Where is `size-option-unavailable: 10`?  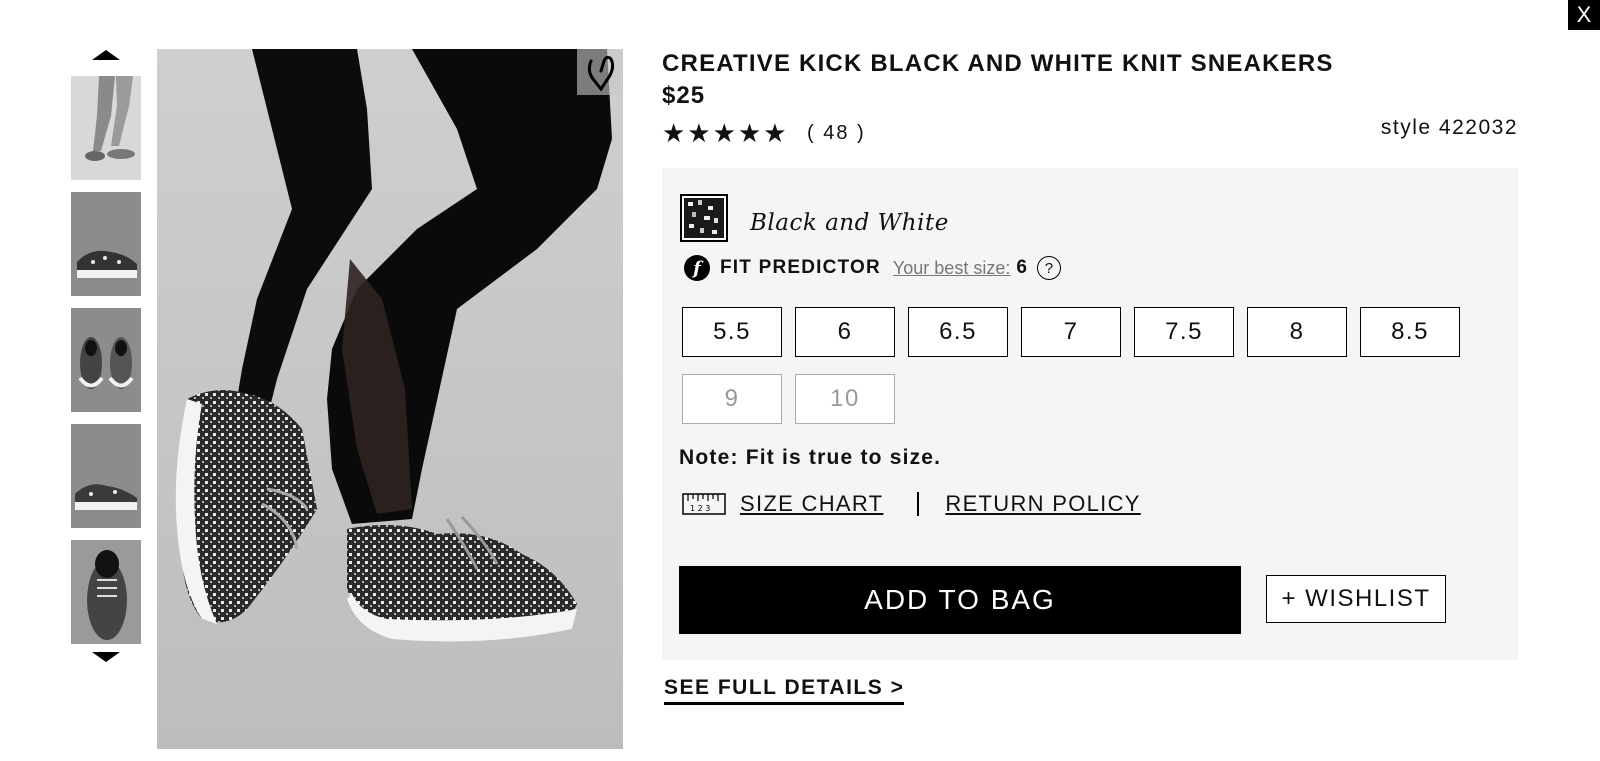 size-option-unavailable: 10 is located at coordinates (845, 399).